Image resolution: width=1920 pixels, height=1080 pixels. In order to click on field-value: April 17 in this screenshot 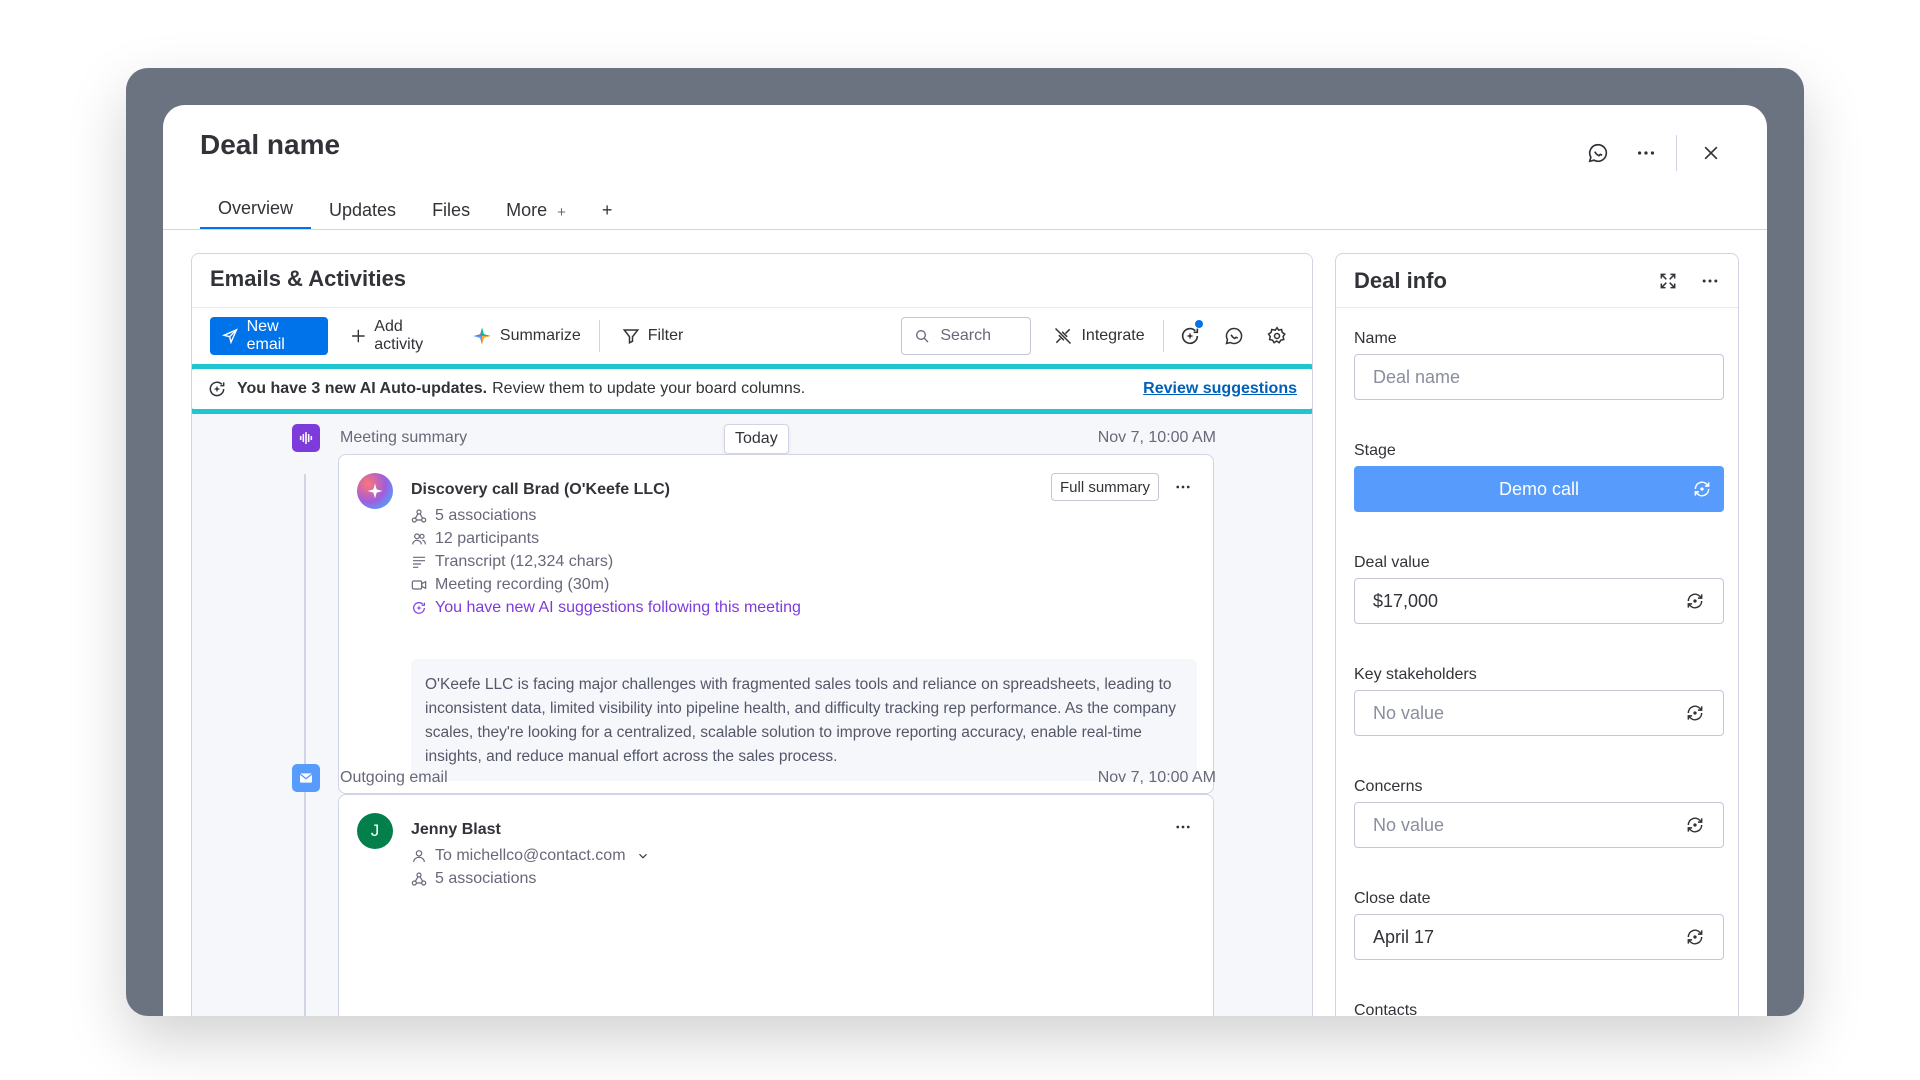, I will do `click(1404, 936)`.